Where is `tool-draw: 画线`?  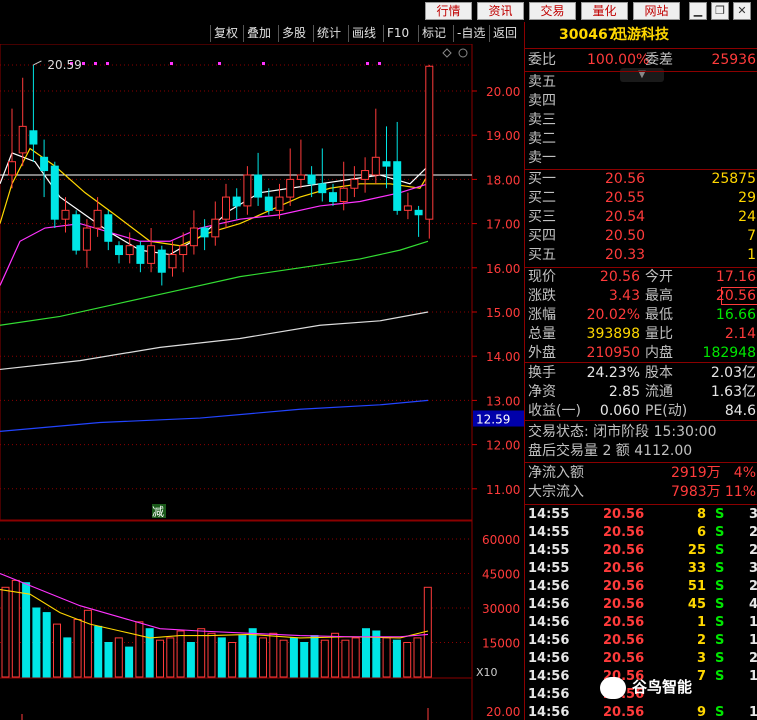 tool-draw: 画线 is located at coordinates (363, 33).